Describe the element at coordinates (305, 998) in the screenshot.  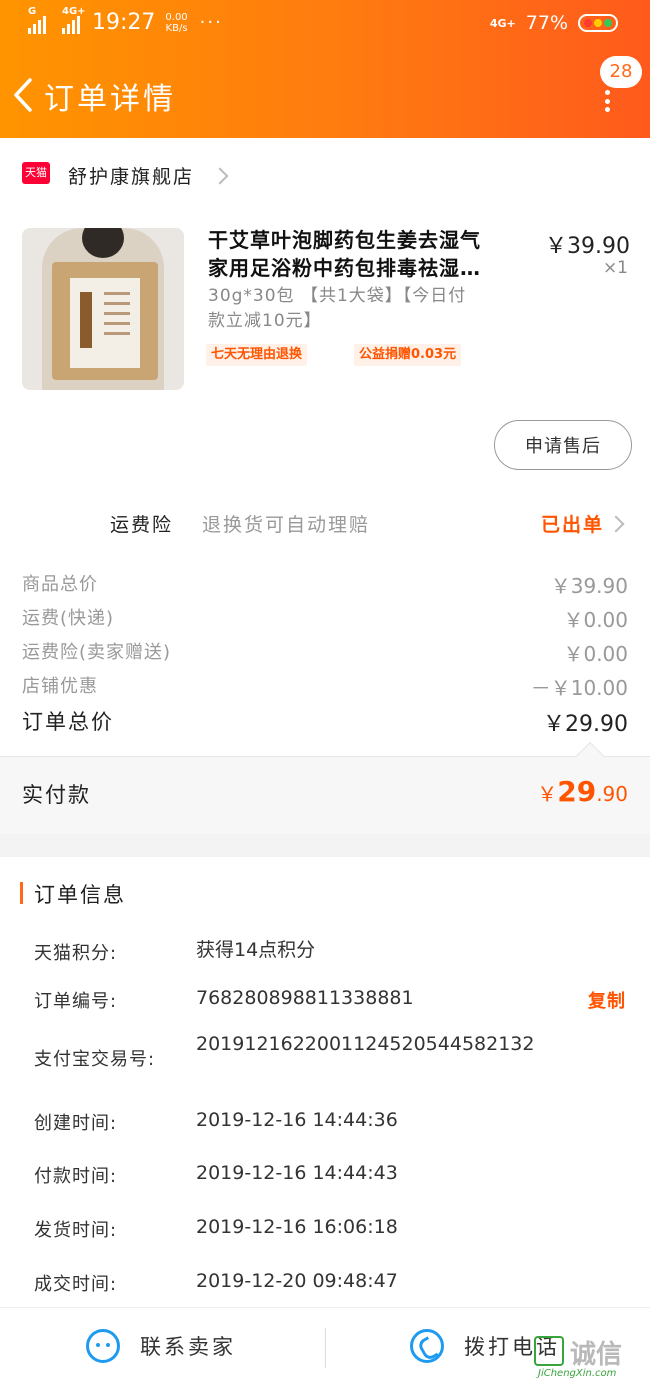
I see `info-value: 768280898811338881` at that location.